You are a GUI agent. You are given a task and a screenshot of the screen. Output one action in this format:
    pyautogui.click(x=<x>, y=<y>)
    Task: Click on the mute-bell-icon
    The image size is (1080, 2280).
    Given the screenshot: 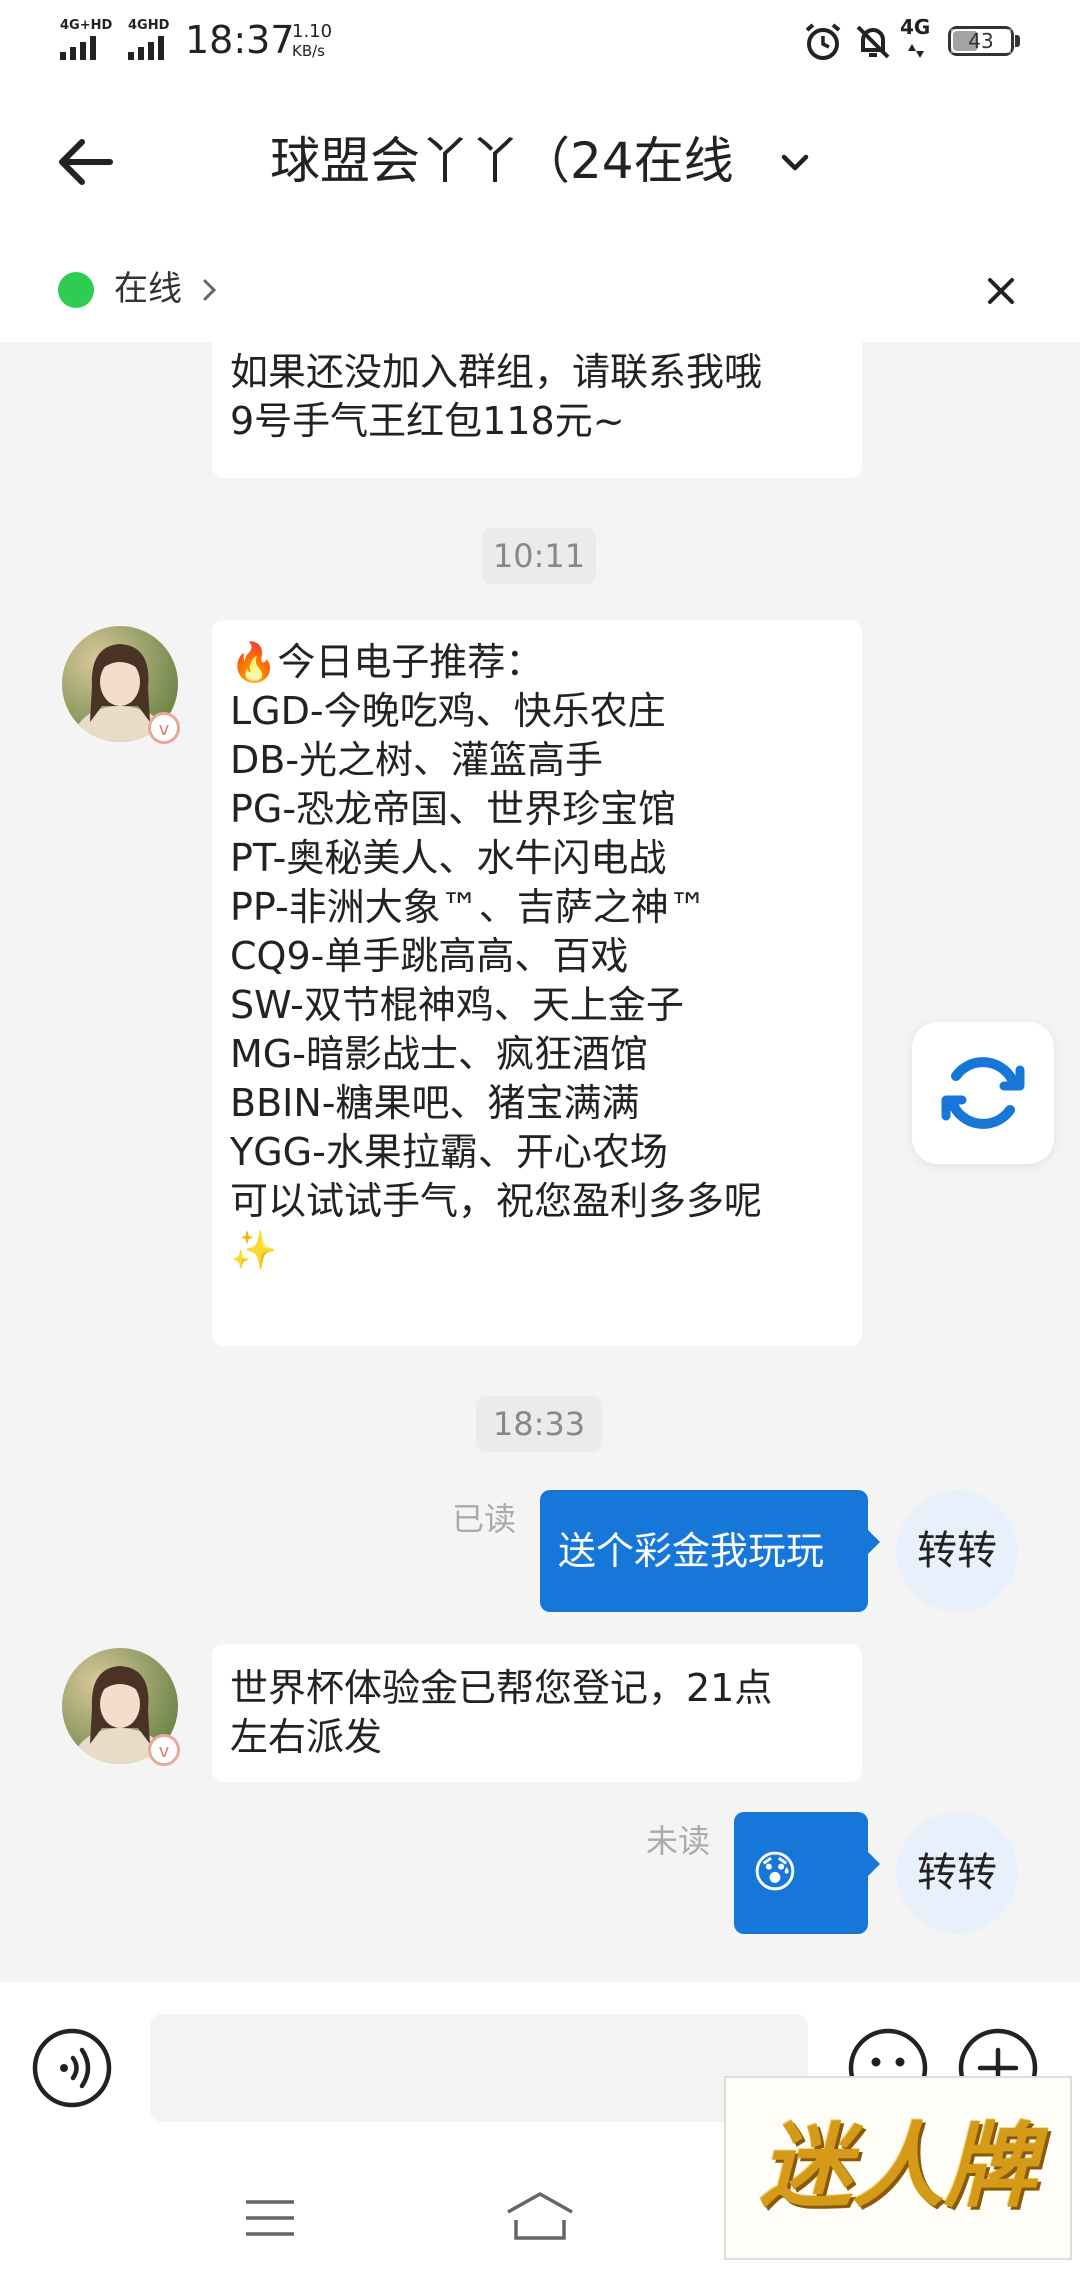 What is the action you would take?
    pyautogui.click(x=873, y=42)
    